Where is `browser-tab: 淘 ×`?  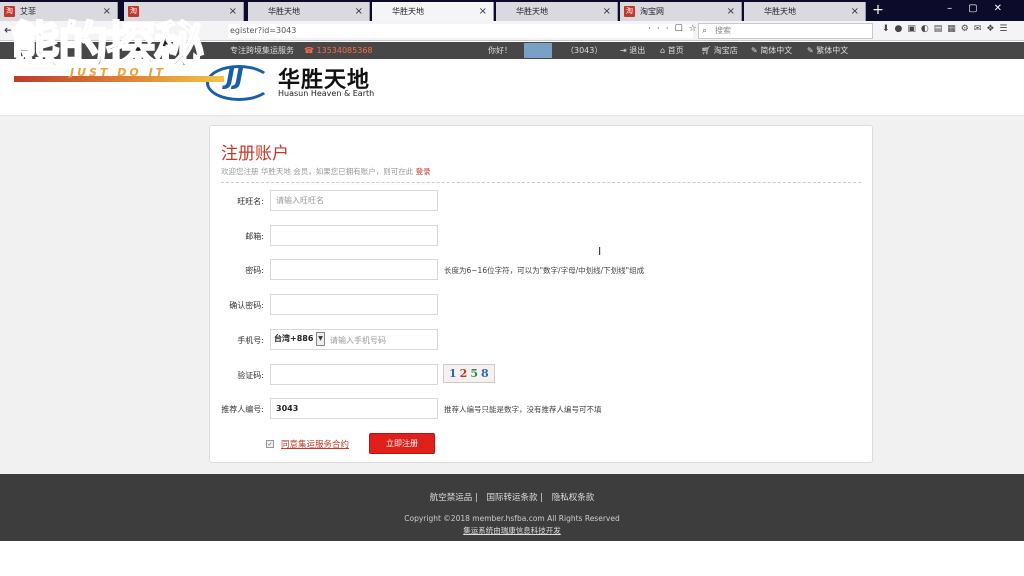
browser-tab: 淘 × is located at coordinates (184, 11).